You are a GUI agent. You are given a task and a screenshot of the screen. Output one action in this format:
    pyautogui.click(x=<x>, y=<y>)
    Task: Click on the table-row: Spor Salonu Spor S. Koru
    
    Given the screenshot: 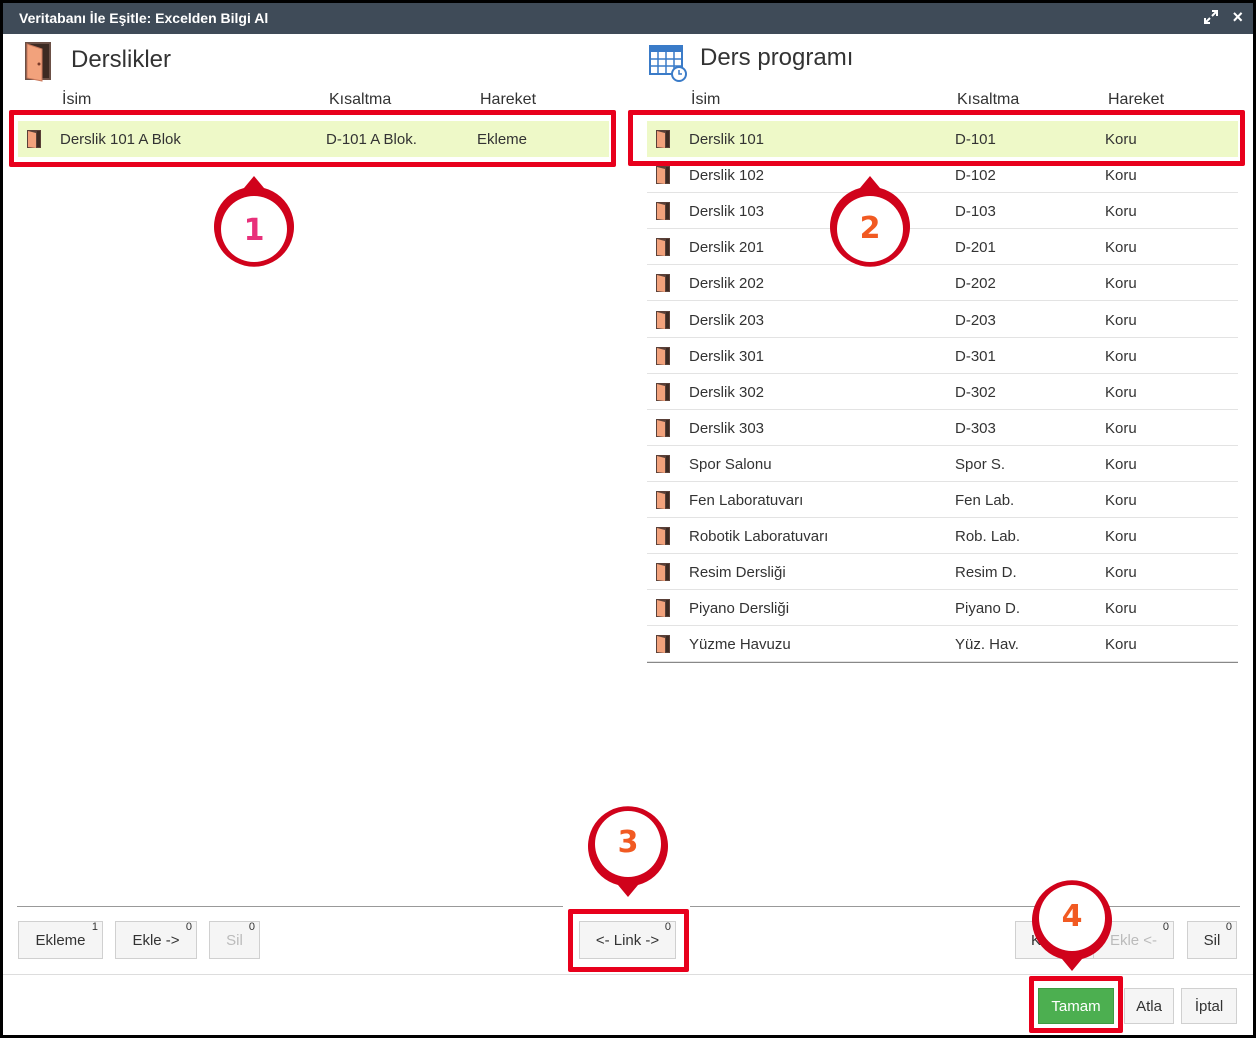 What is the action you would take?
    pyautogui.click(x=942, y=464)
    